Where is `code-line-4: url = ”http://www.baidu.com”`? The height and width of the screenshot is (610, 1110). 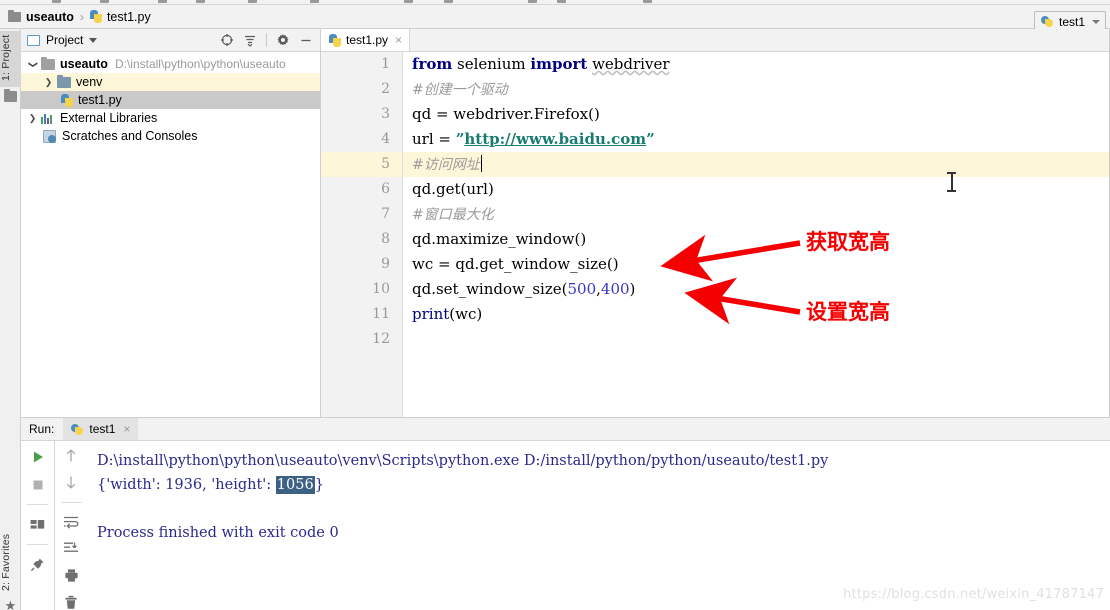 code-line-4: url = ”http://www.baidu.com” is located at coordinates (761, 139).